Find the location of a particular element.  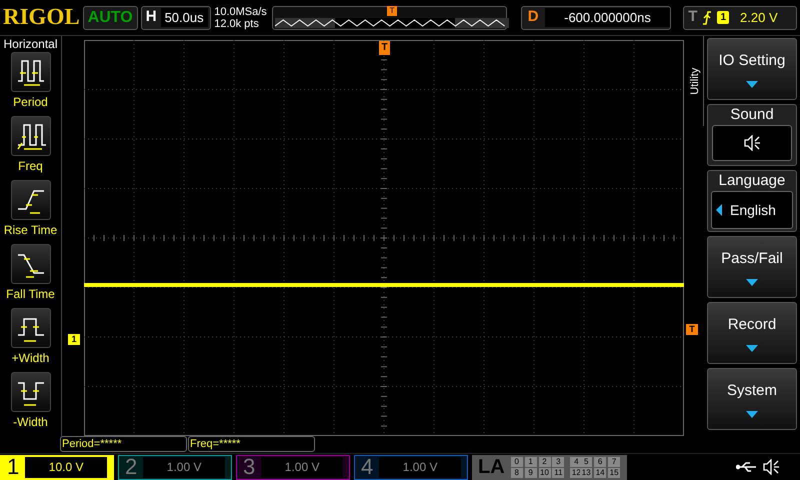

trigger-level-marker: T is located at coordinates (692, 329).